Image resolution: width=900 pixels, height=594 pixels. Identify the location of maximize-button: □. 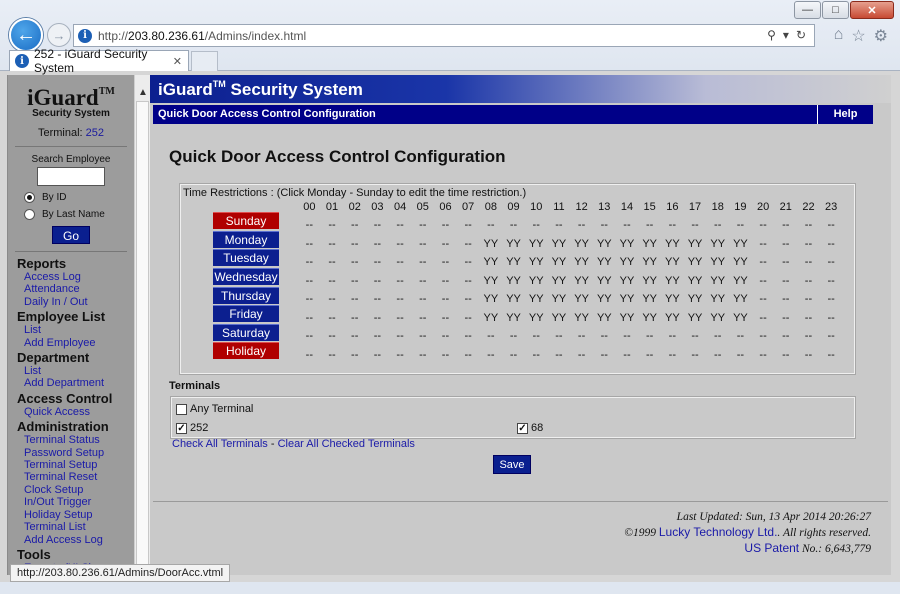
(835, 10).